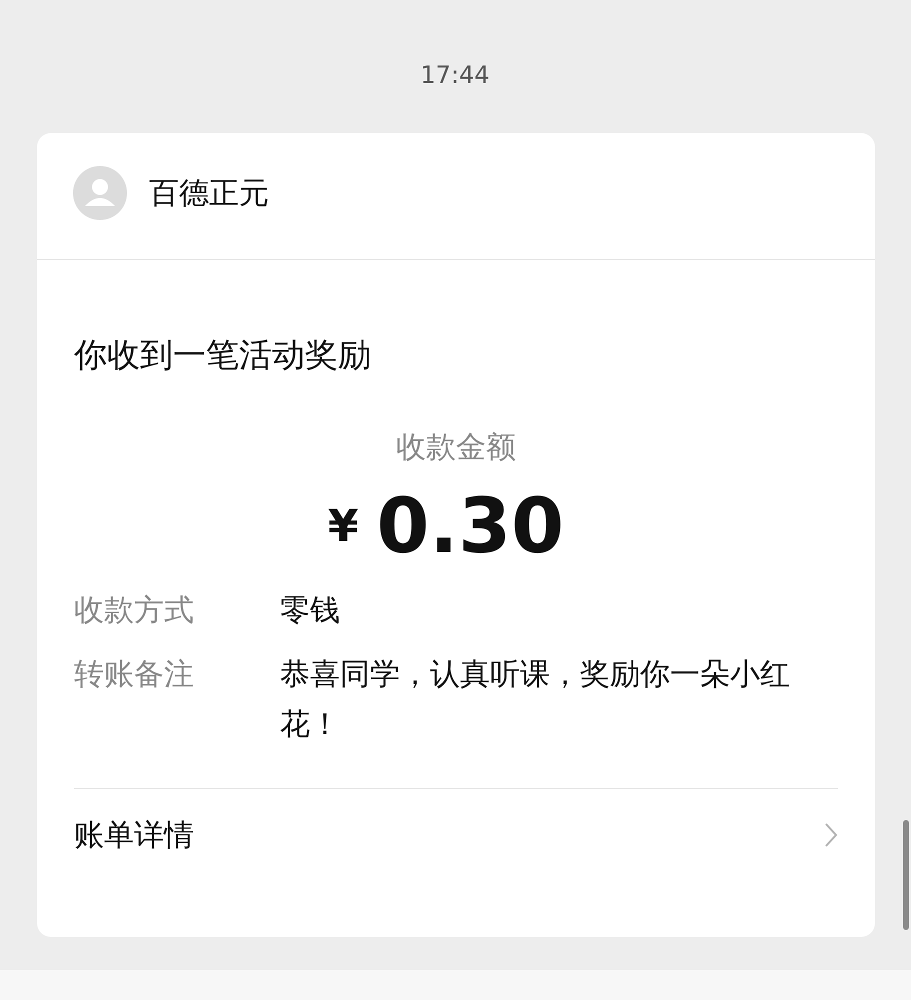 This screenshot has height=1000, width=911. What do you see at coordinates (134, 611) in the screenshot?
I see `detail-label: 收款方式` at bounding box center [134, 611].